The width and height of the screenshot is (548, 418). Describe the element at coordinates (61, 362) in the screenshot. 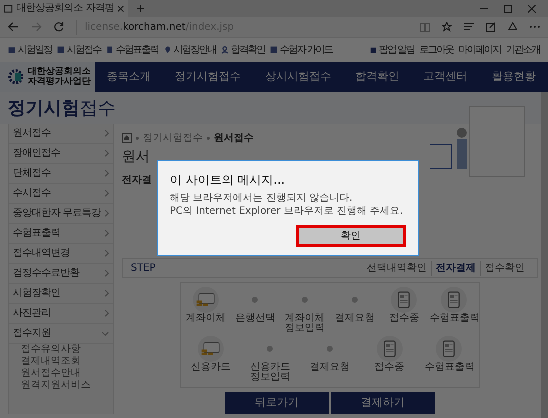

I see `sidebar-subitem: 결제내역조회` at that location.